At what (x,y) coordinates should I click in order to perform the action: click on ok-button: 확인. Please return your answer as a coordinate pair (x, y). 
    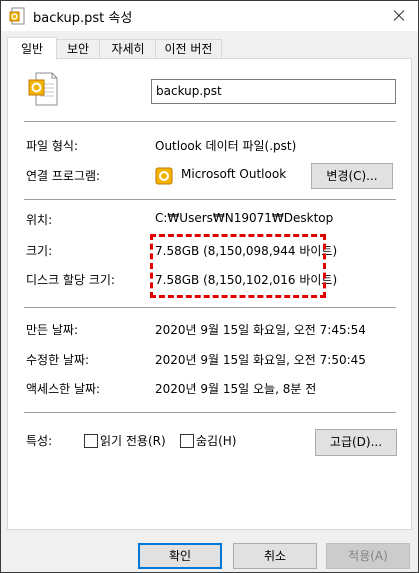
    Looking at the image, I should click on (180, 556).